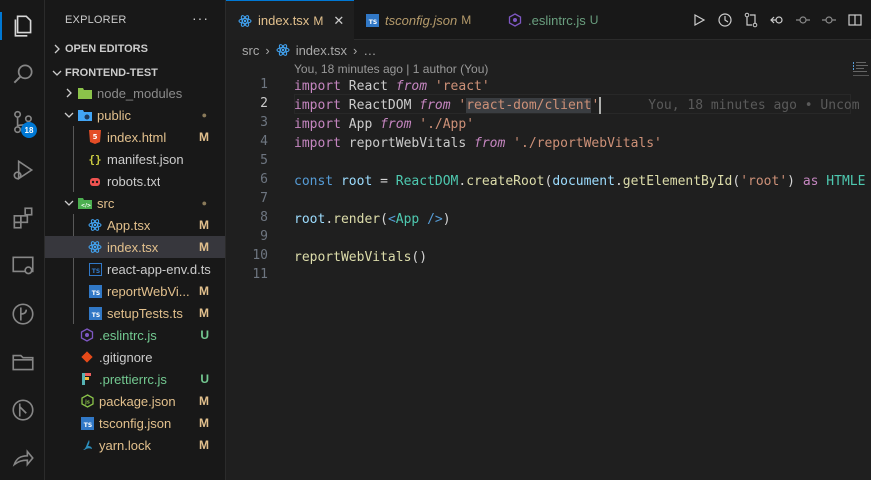 This screenshot has width=871, height=480. What do you see at coordinates (135, 49) in the screenshot?
I see `open-editors-section: OPEN EDITORS` at bounding box center [135, 49].